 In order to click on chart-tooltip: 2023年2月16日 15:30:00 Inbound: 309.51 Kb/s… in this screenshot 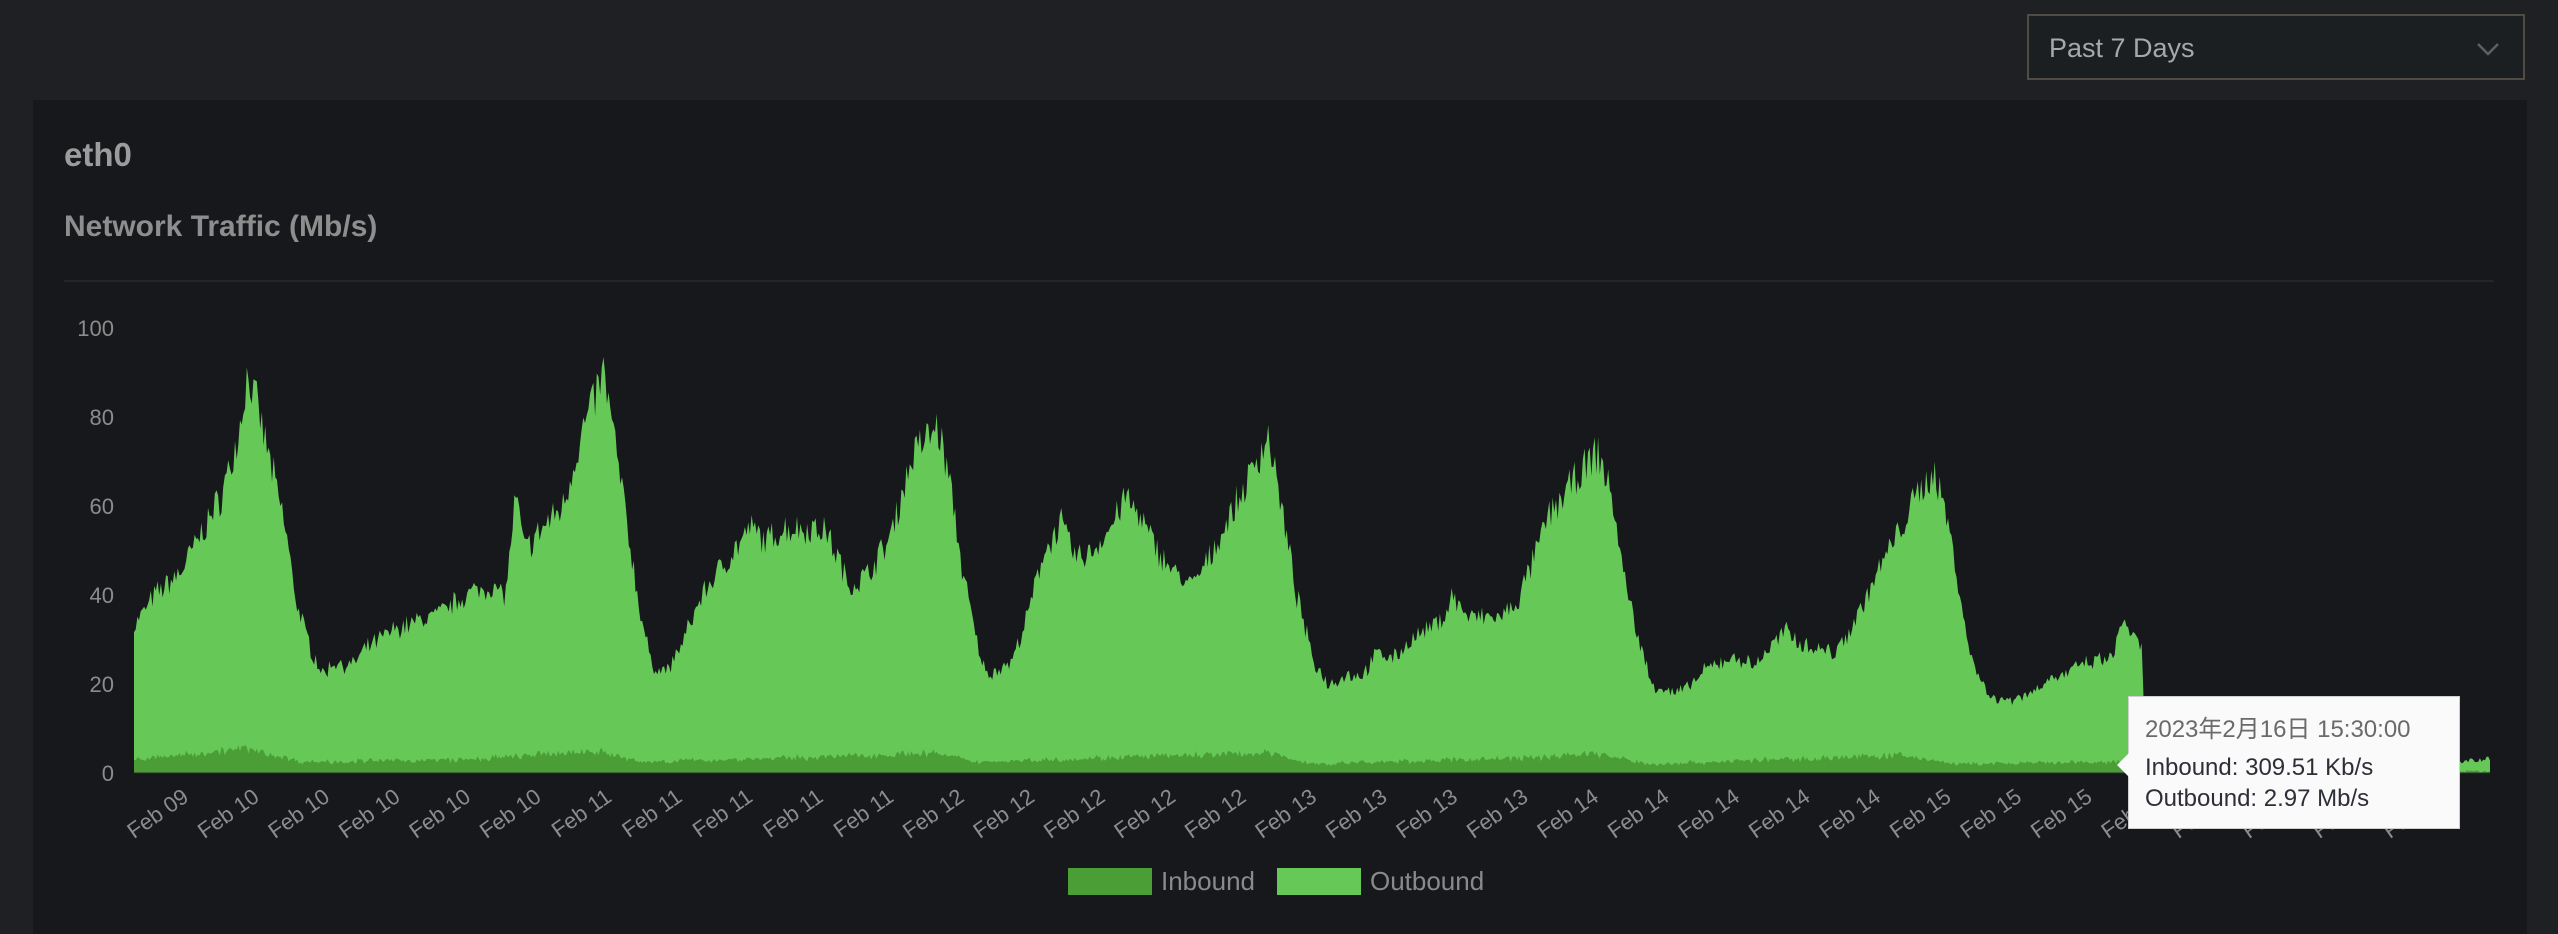, I will do `click(2288, 762)`.